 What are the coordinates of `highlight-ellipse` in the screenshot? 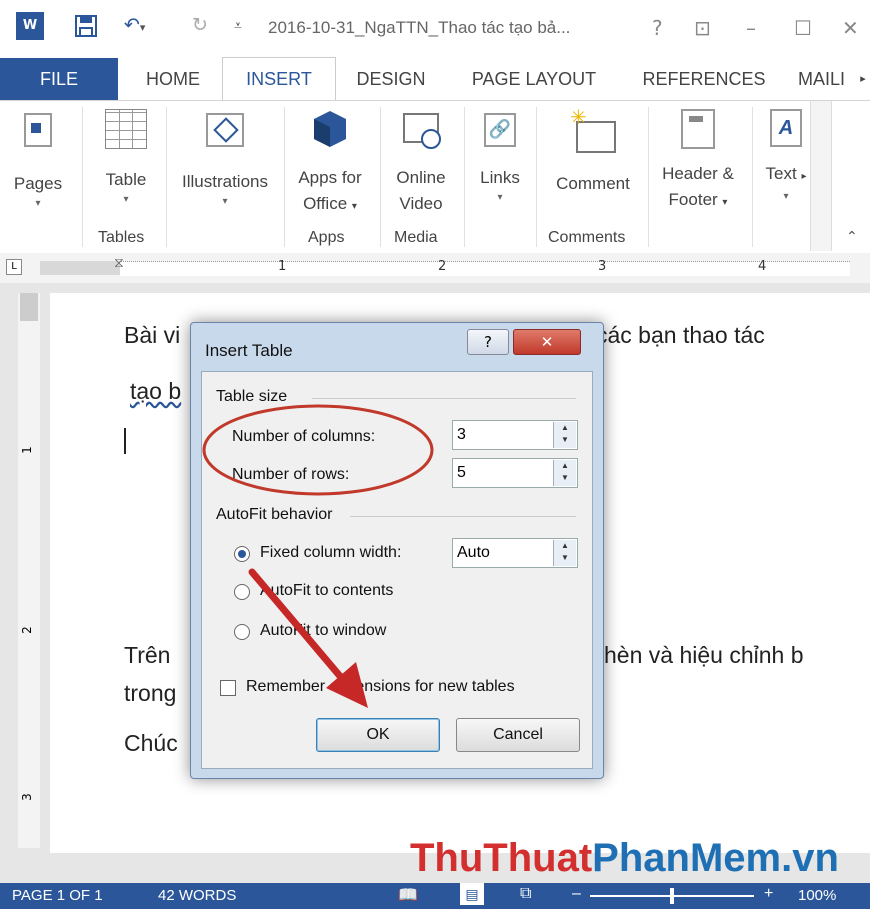 It's located at (318, 450).